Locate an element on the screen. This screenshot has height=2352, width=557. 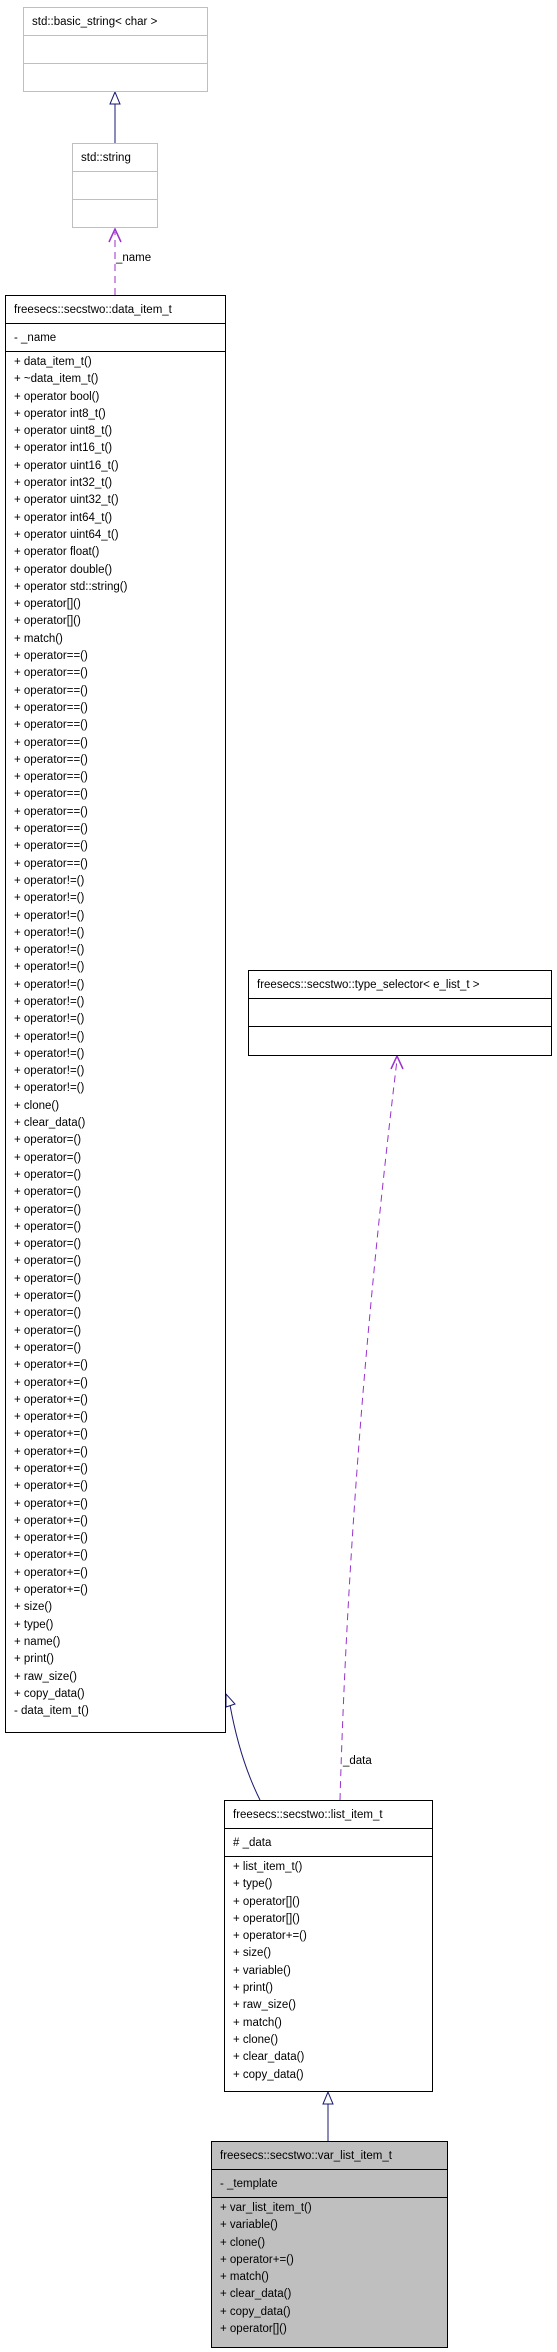
method-item: + operator uint16_t() is located at coordinates (66, 465).